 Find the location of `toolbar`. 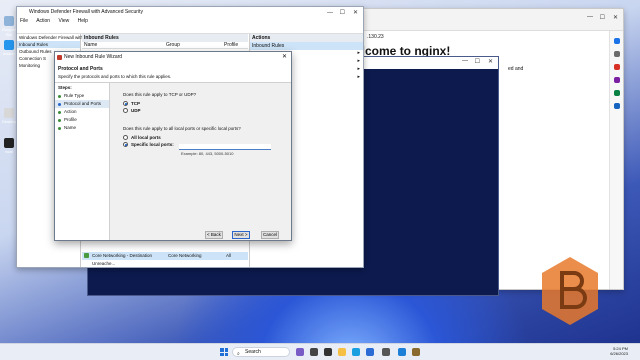

toolbar is located at coordinates (190, 29).